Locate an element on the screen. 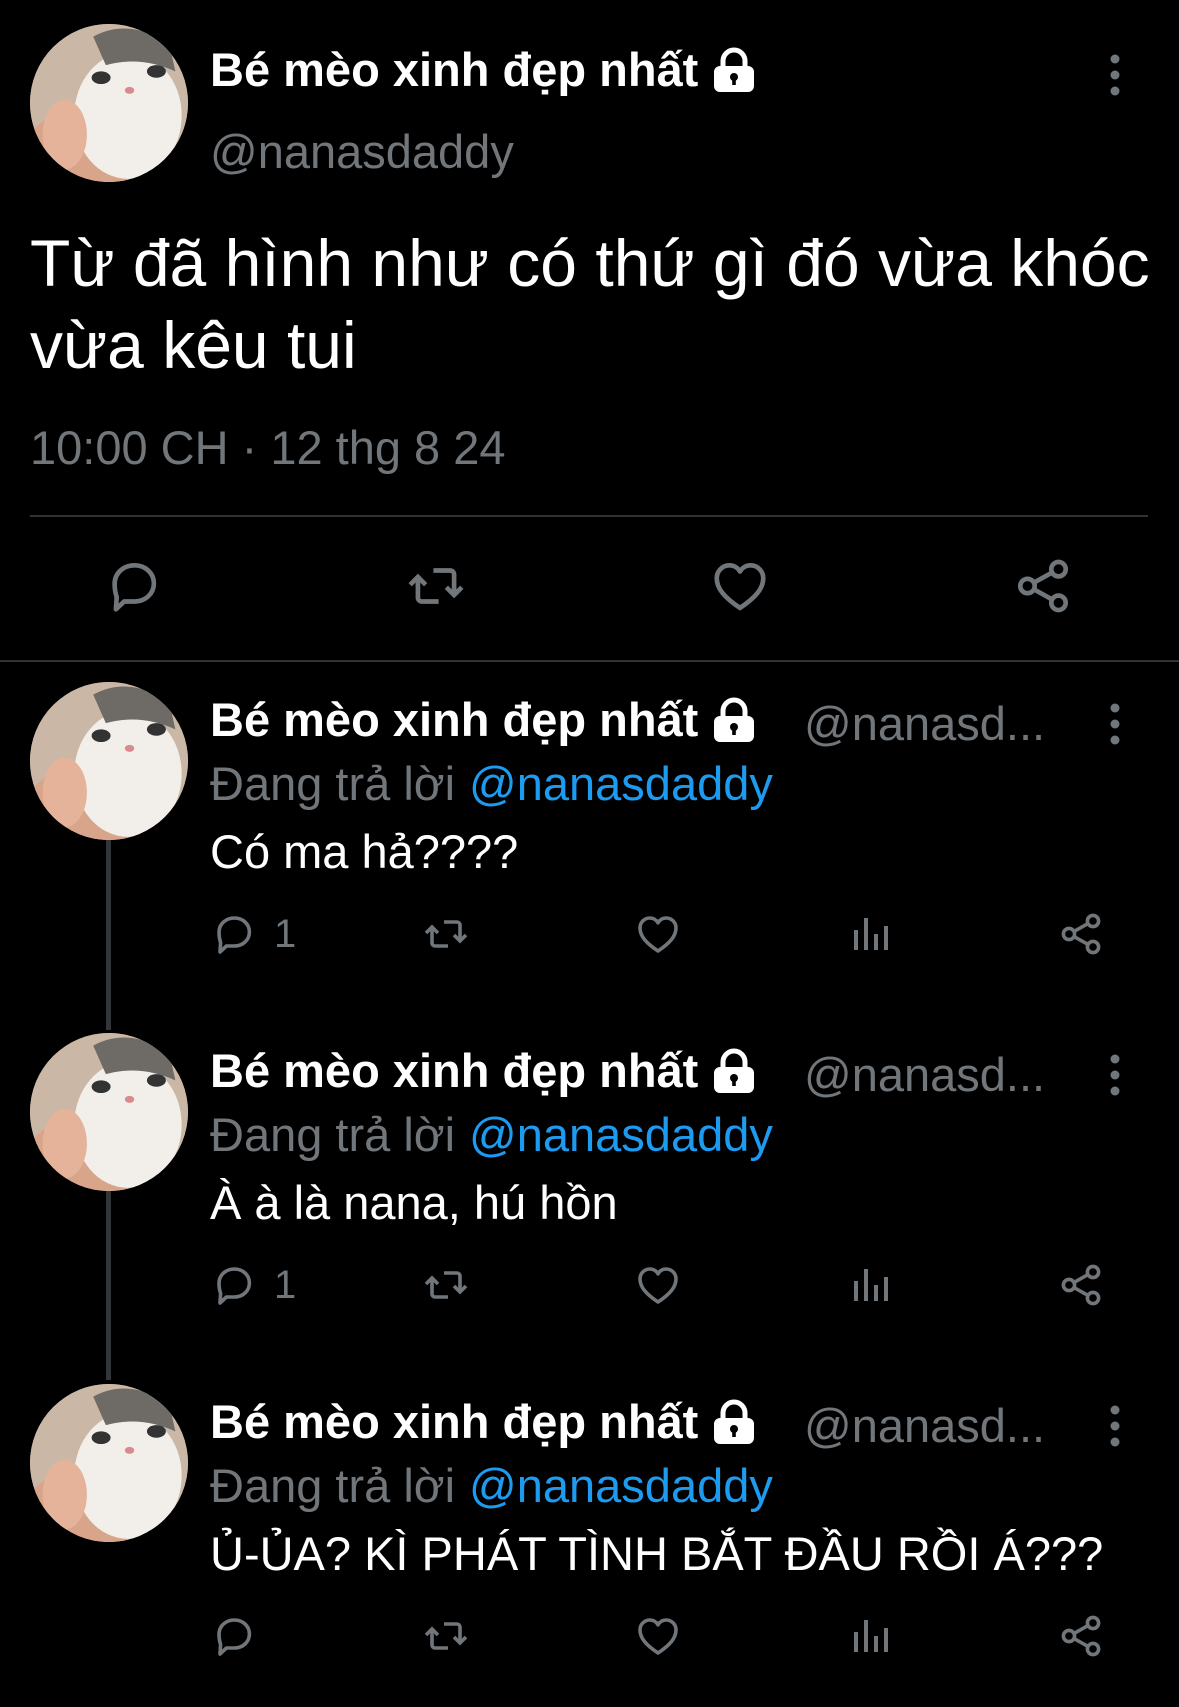 This screenshot has height=1707, width=1179. divider is located at coordinates (589, 516).